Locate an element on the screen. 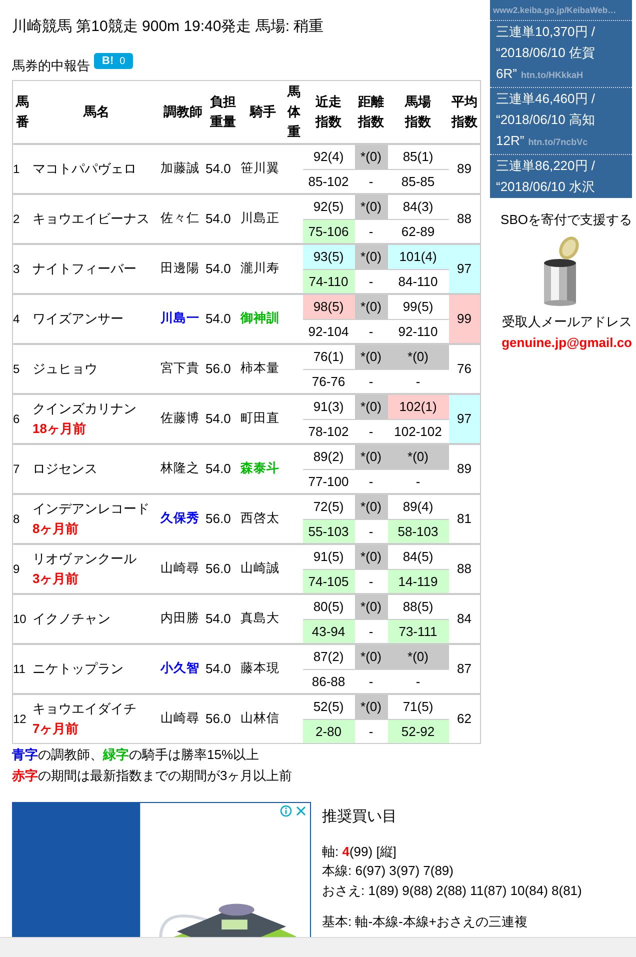  horse-name: マコトパパヴェロ is located at coordinates (85, 169).